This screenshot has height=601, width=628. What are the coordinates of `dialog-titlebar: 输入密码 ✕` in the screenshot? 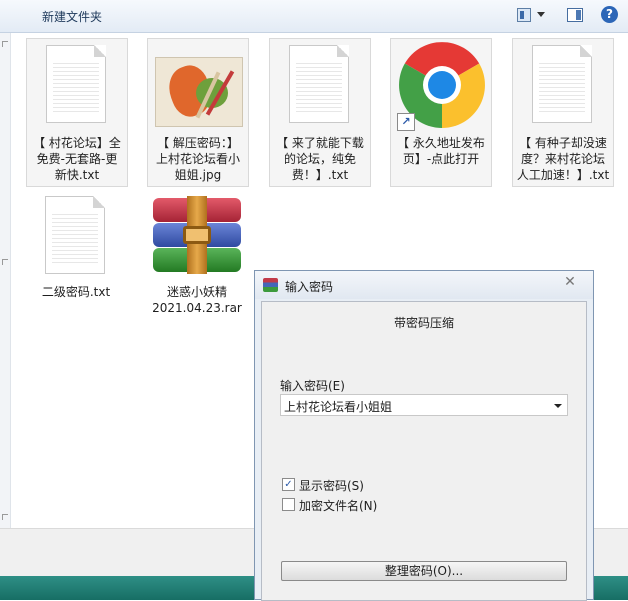 It's located at (424, 285).